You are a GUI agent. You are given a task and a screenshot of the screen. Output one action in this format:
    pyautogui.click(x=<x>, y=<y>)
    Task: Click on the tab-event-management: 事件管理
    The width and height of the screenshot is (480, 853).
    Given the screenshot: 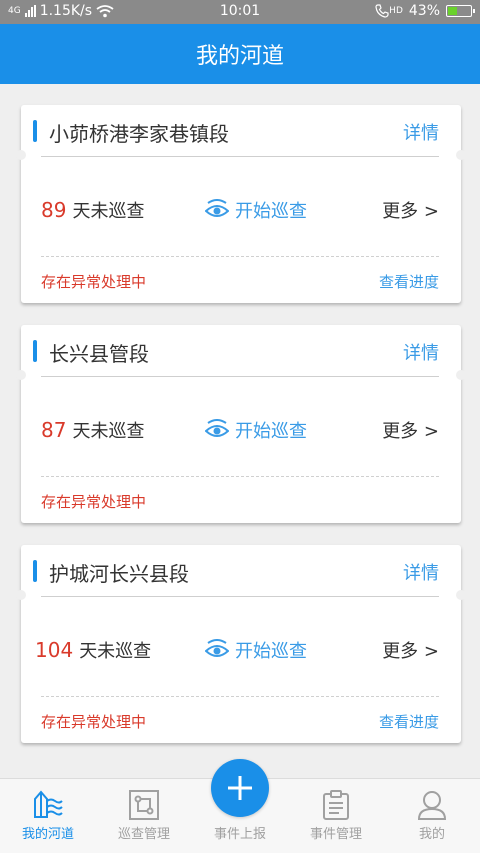 What is the action you would take?
    pyautogui.click(x=336, y=816)
    